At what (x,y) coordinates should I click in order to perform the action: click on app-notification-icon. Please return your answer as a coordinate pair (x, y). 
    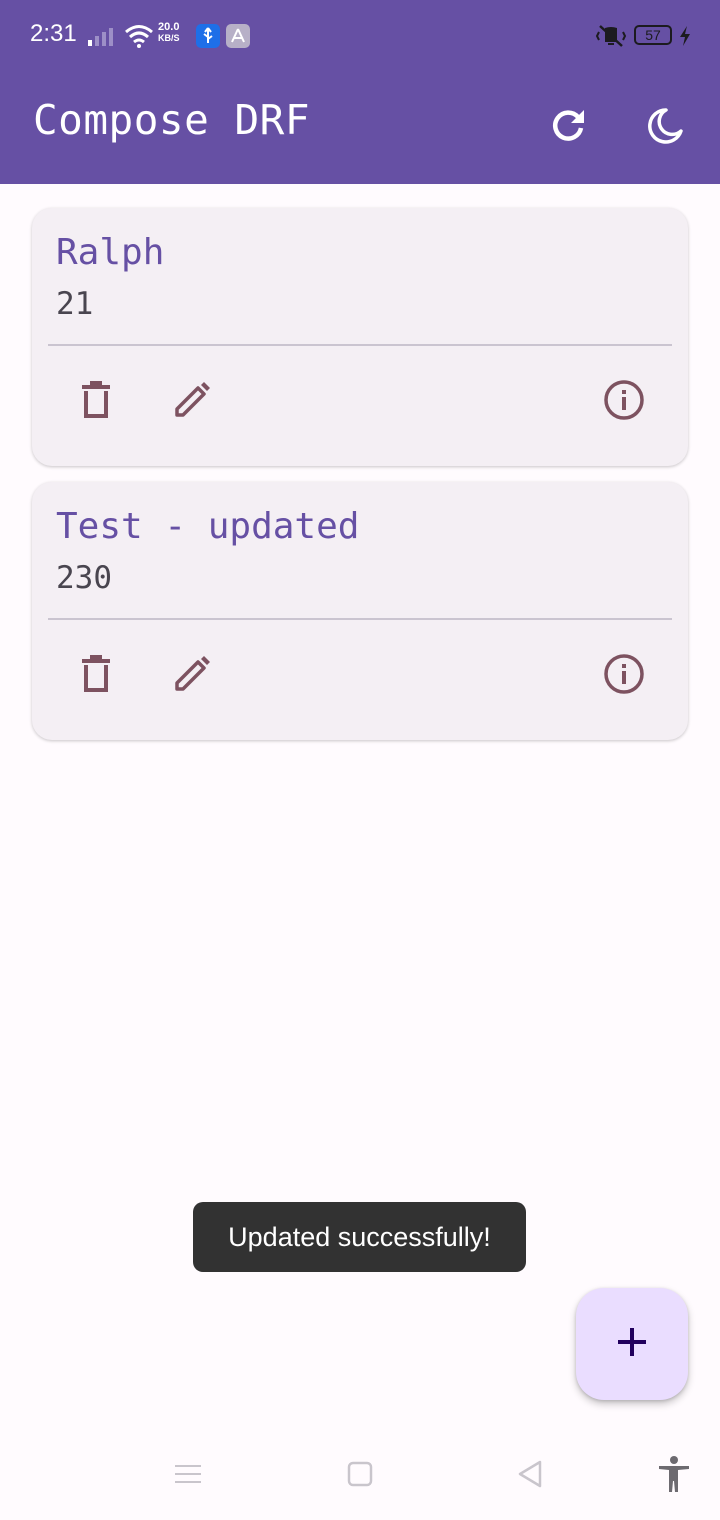
    Looking at the image, I should click on (238, 38).